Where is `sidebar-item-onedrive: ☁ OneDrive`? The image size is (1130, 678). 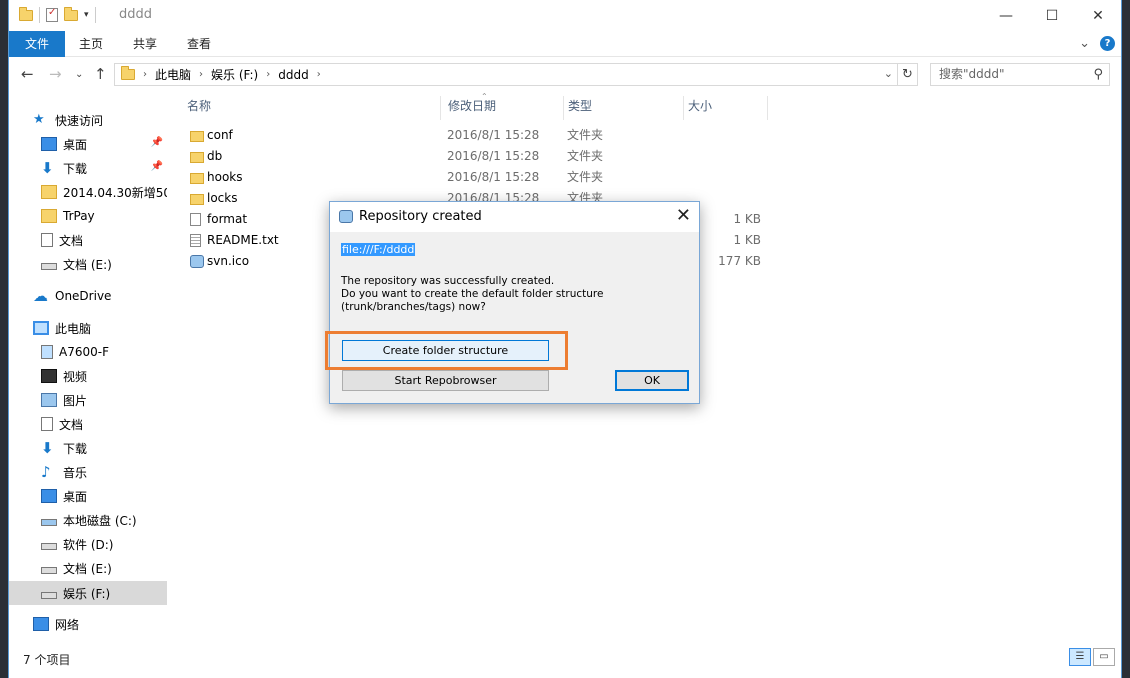 sidebar-item-onedrive: ☁ OneDrive is located at coordinates (88, 296).